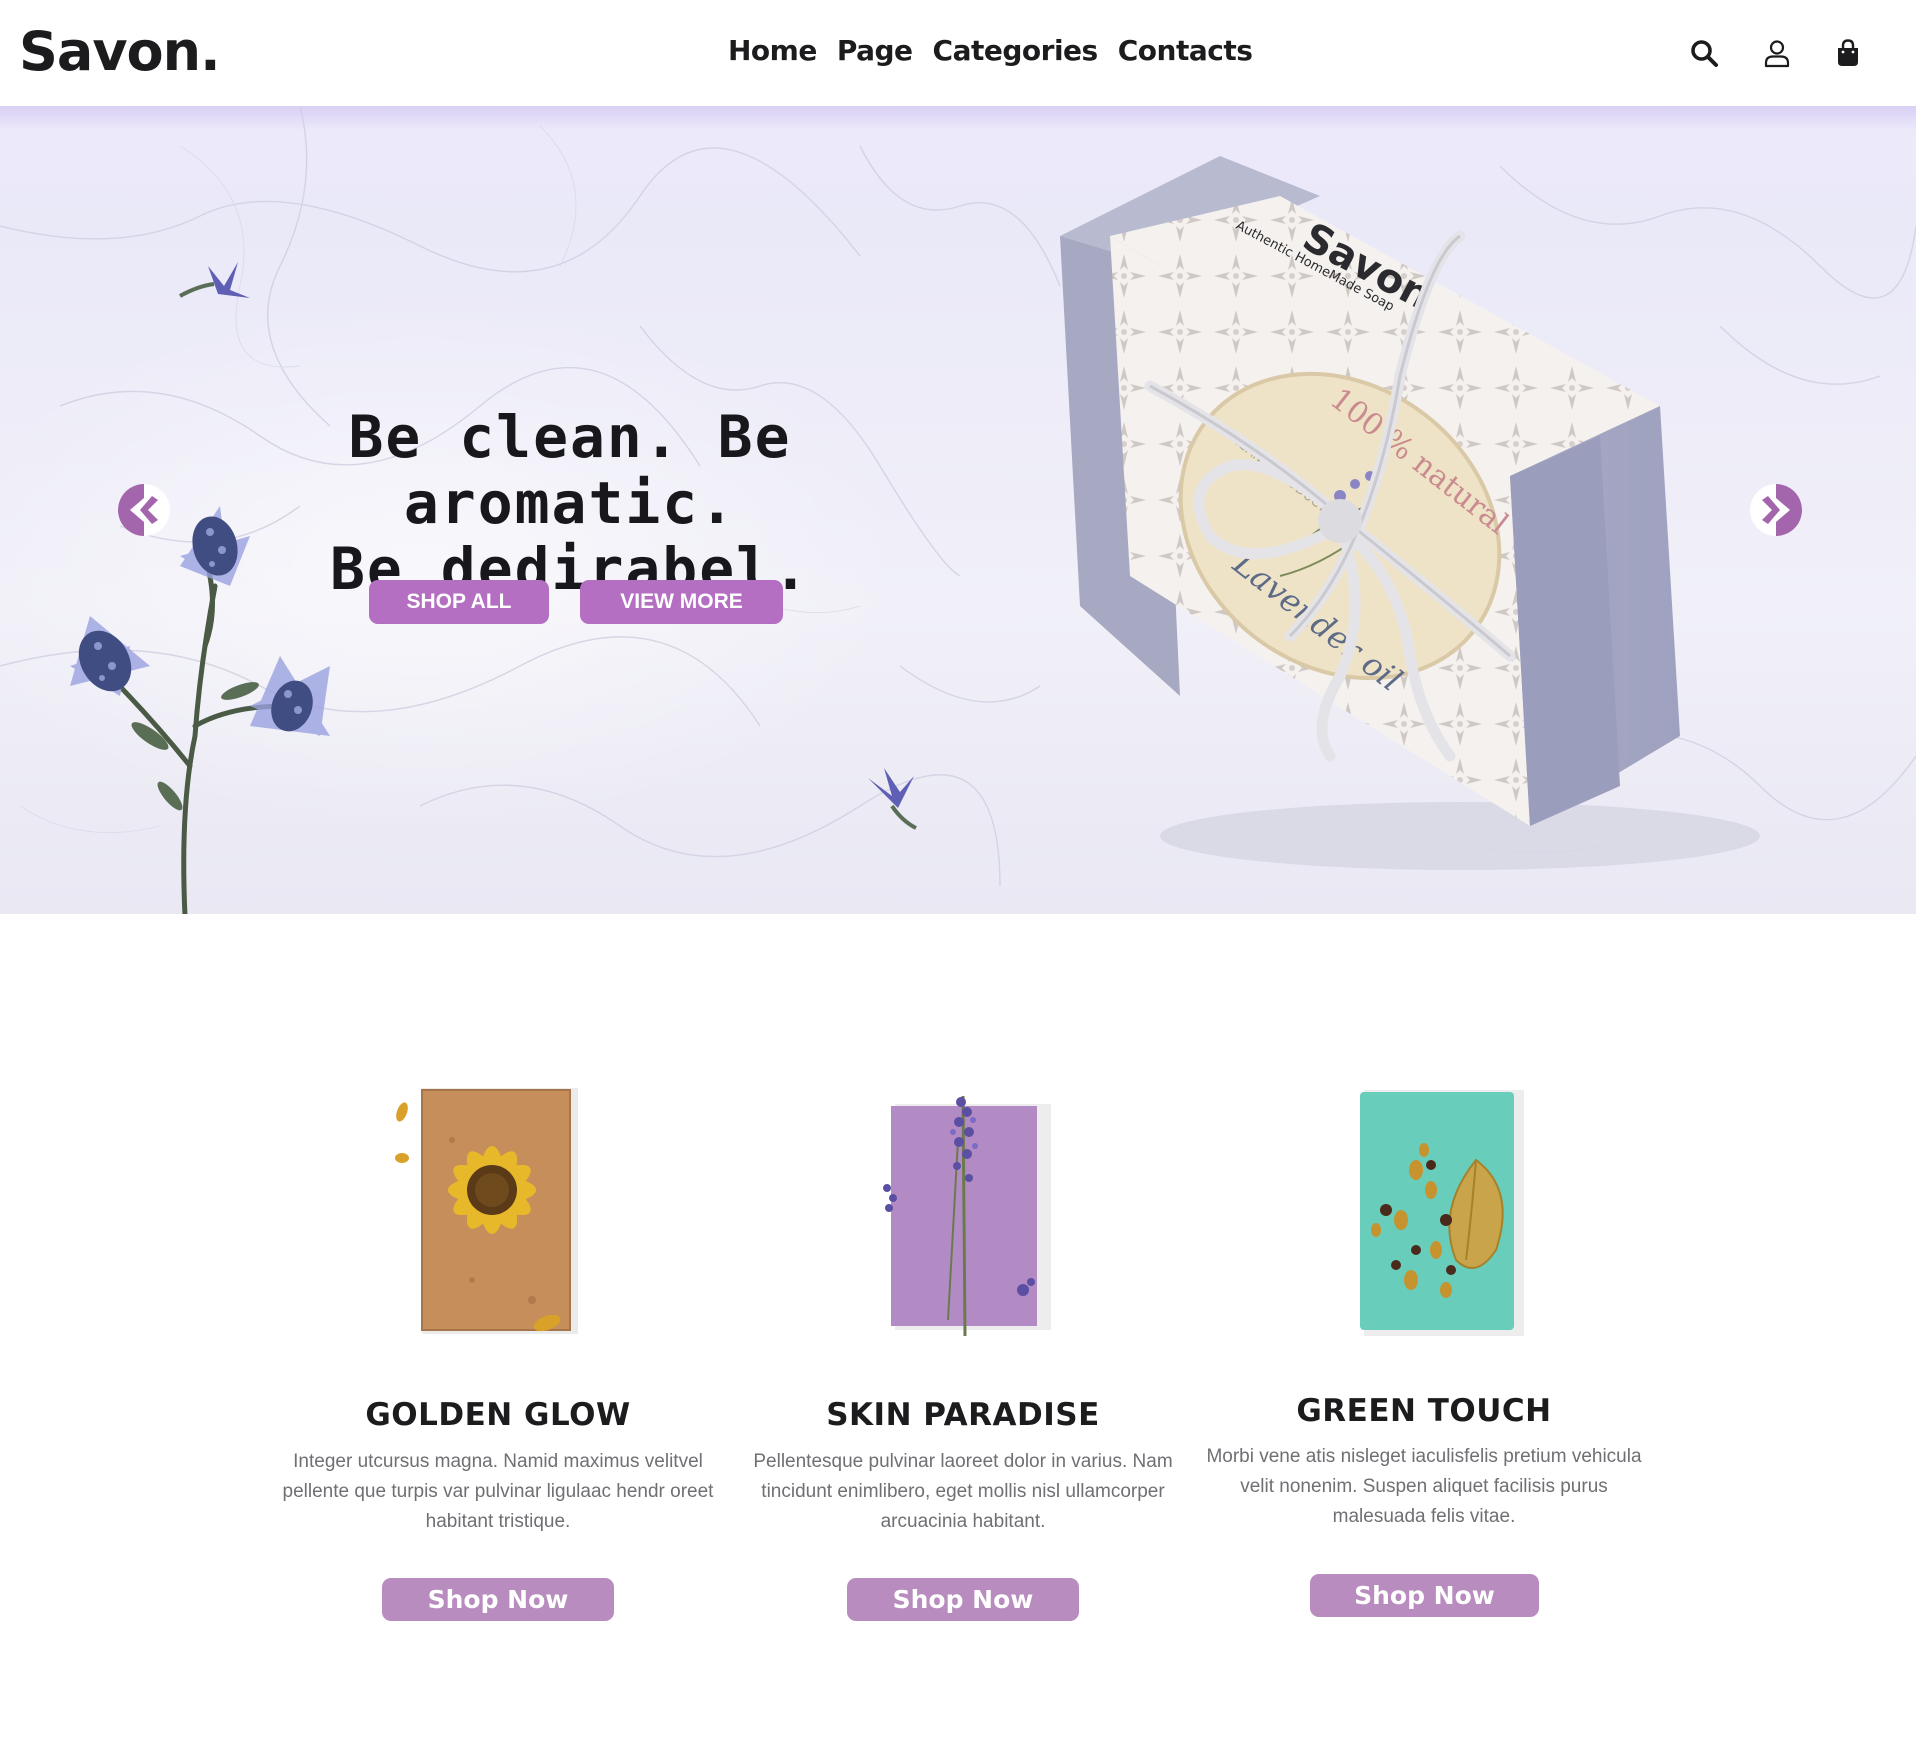 The width and height of the screenshot is (1916, 1755). I want to click on product-title: GREEN TOUCH, so click(1424, 1411).